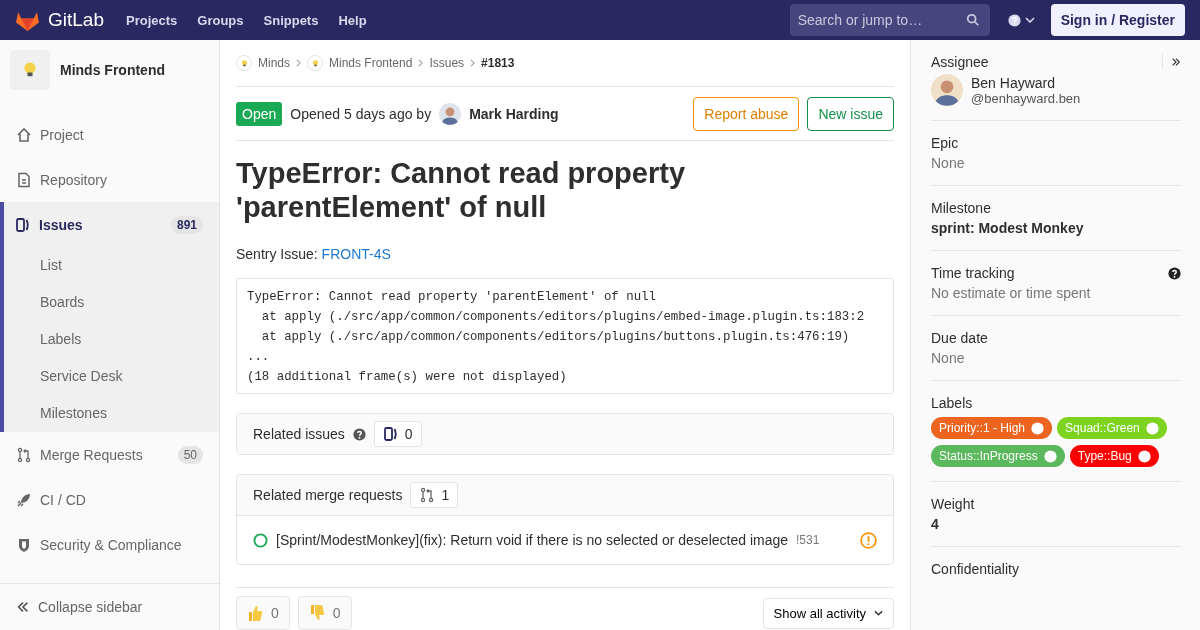  I want to click on opened-text: Opened 5 days ago by, so click(361, 113).